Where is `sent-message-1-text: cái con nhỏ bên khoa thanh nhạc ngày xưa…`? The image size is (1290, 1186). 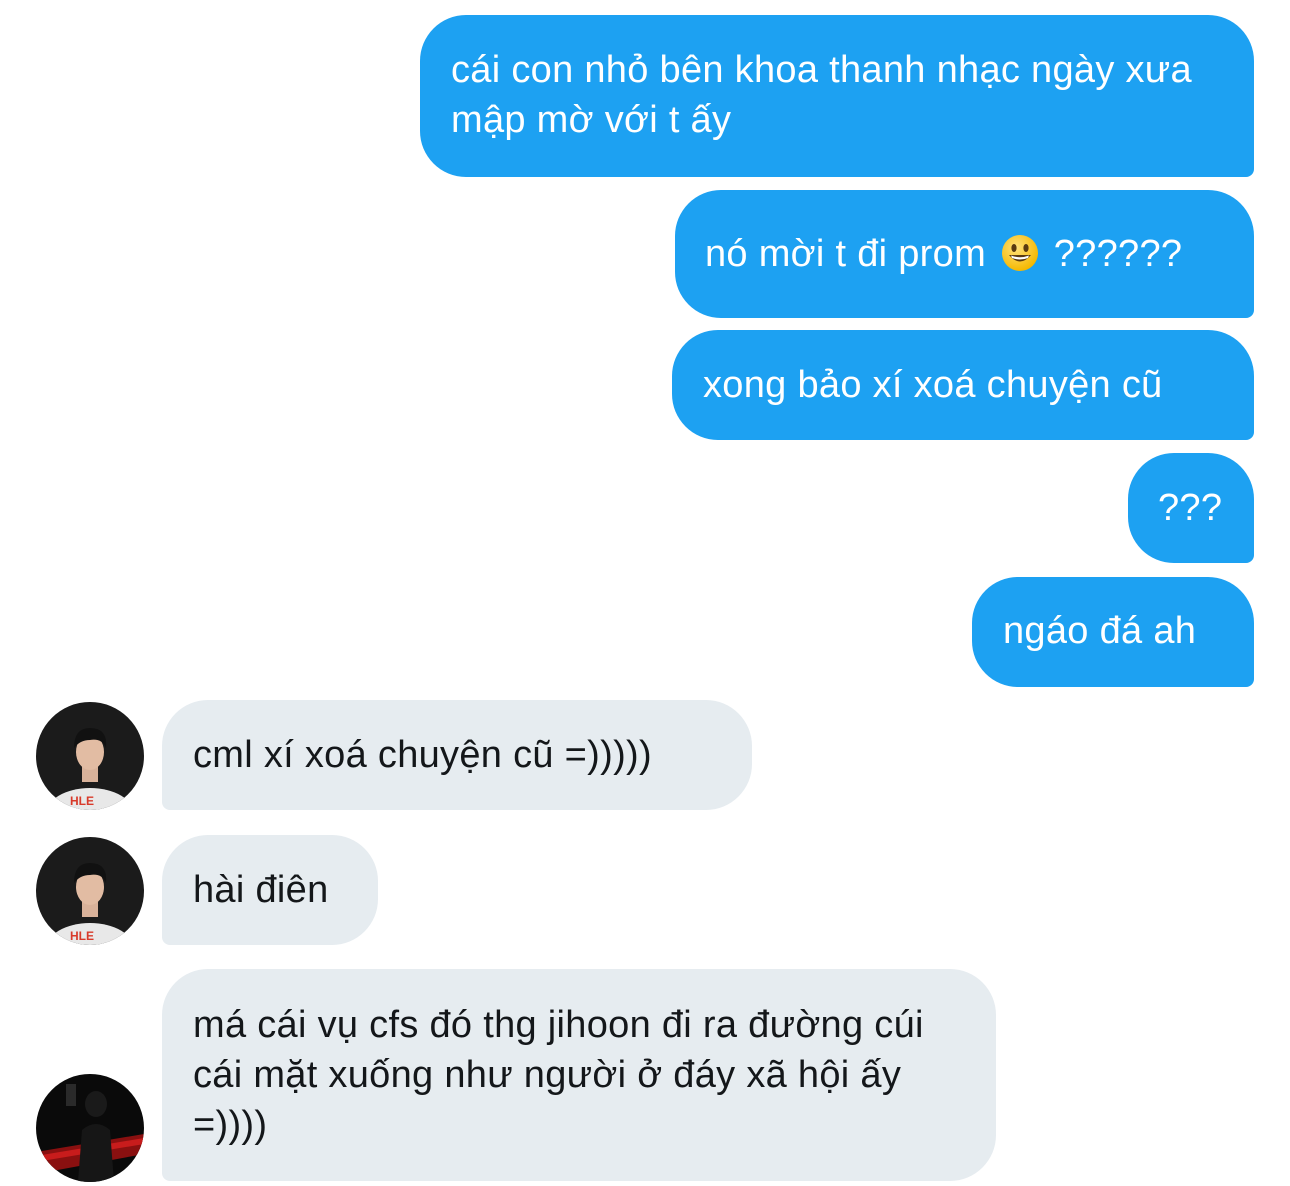
sent-message-1-text: cái con nhỏ bên khoa thanh nhạc ngày xưa… is located at coordinates (821, 95).